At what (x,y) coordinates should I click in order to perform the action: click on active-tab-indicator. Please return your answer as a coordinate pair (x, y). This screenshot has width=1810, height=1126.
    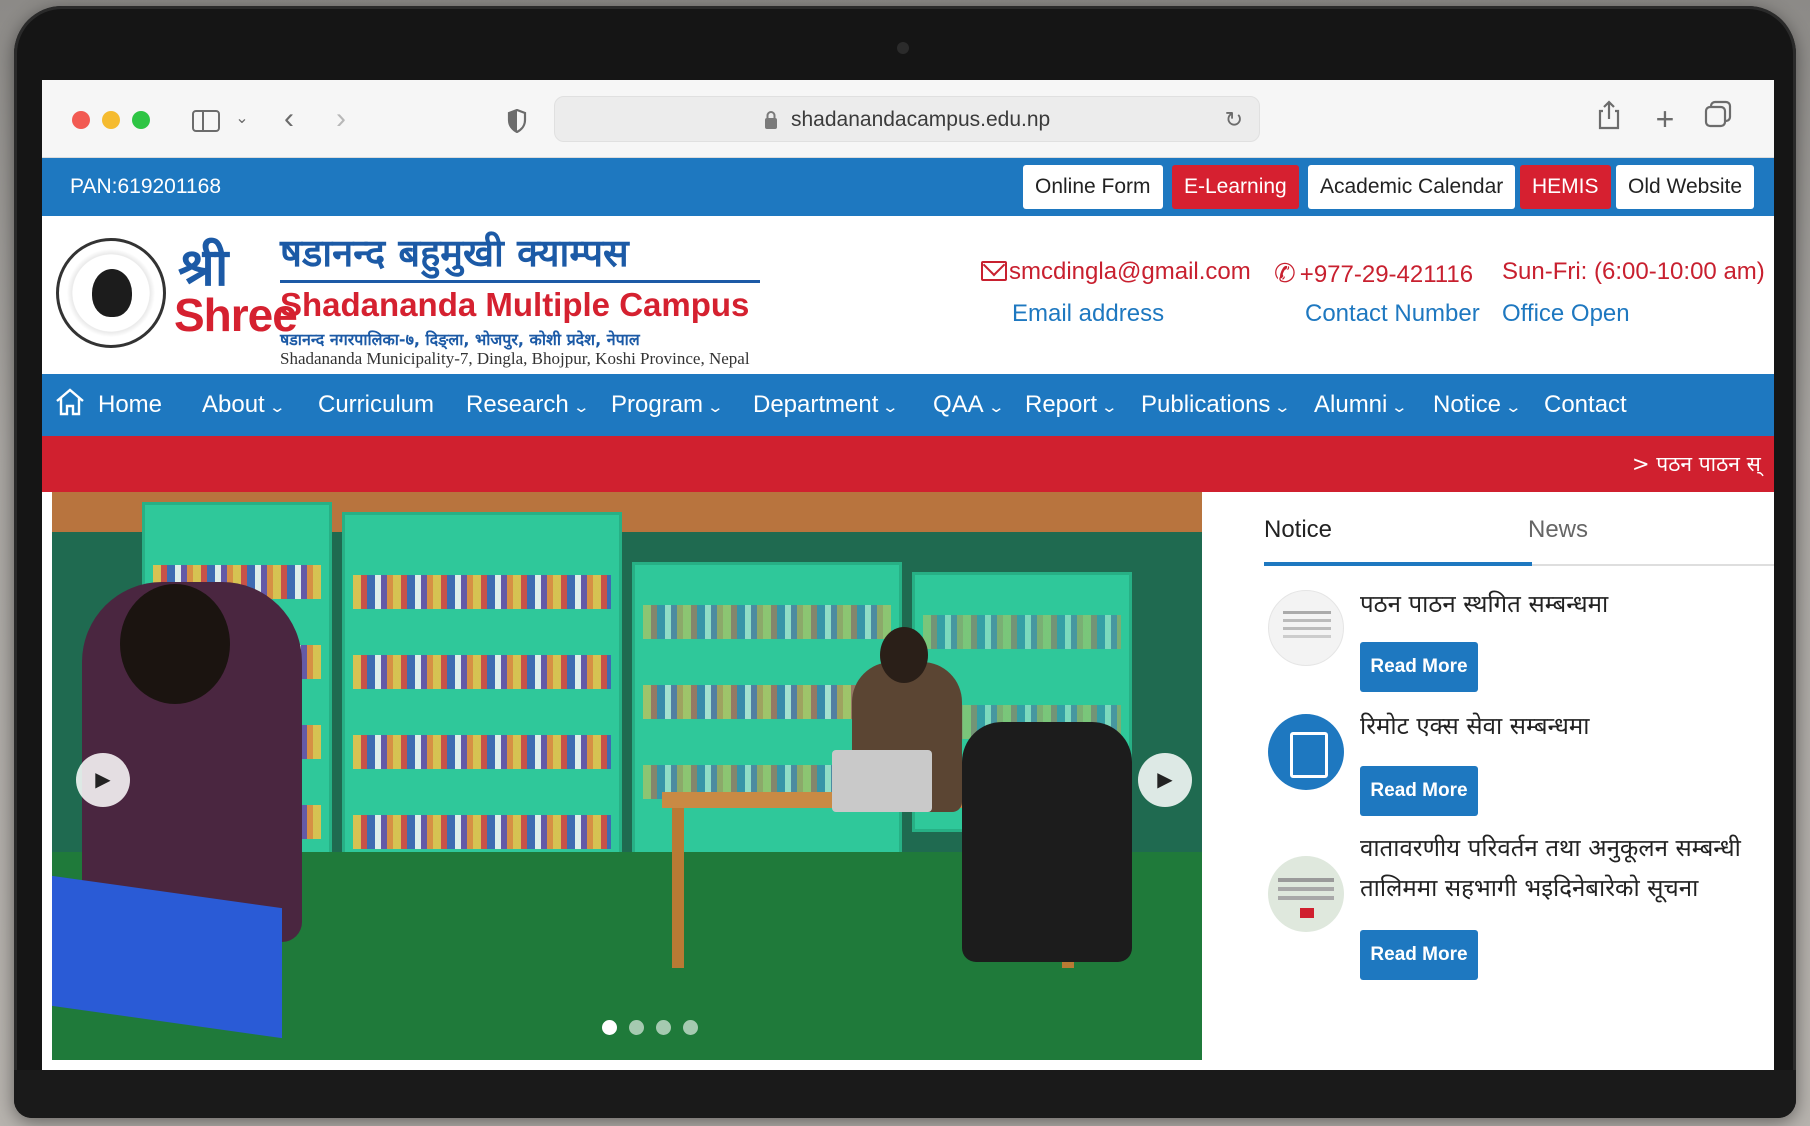
    Looking at the image, I should click on (1398, 564).